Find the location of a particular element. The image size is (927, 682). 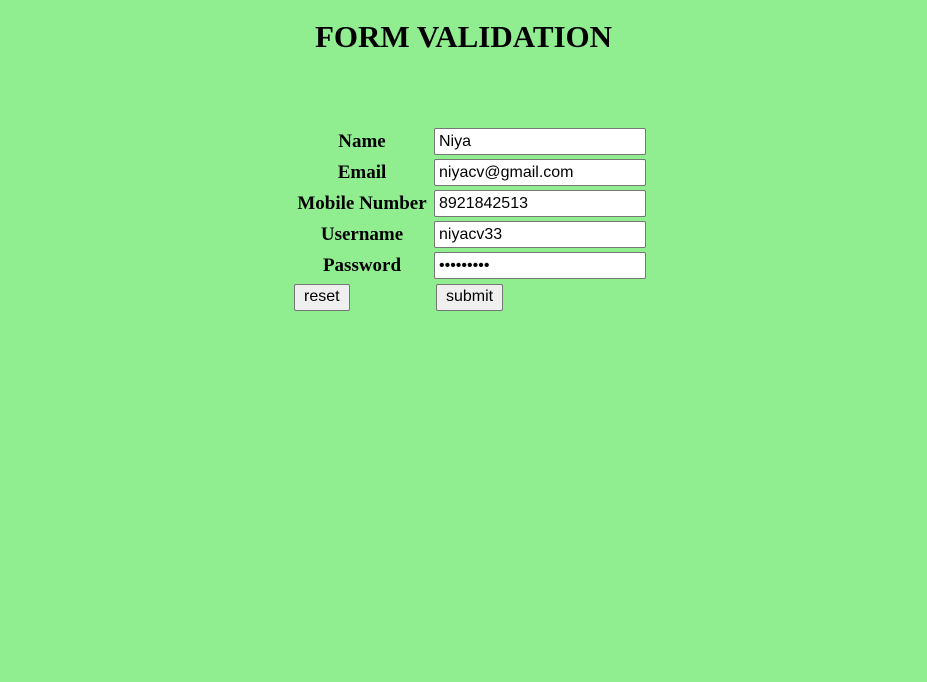

password-label: Password is located at coordinates (362, 265).